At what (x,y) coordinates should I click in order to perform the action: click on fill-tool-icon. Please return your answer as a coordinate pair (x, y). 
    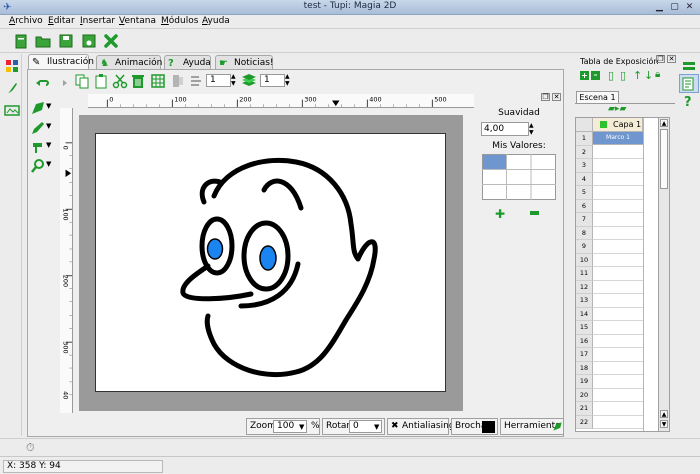
    Looking at the image, I should click on (38, 147).